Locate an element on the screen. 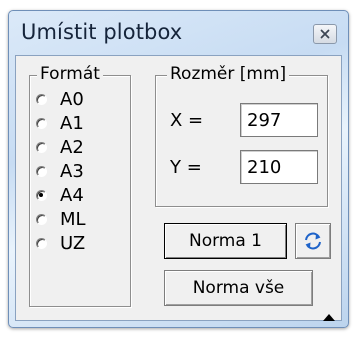 Image resolution: width=359 pixels, height=338 pixels. radio-uz: UZ is located at coordinates (60, 243).